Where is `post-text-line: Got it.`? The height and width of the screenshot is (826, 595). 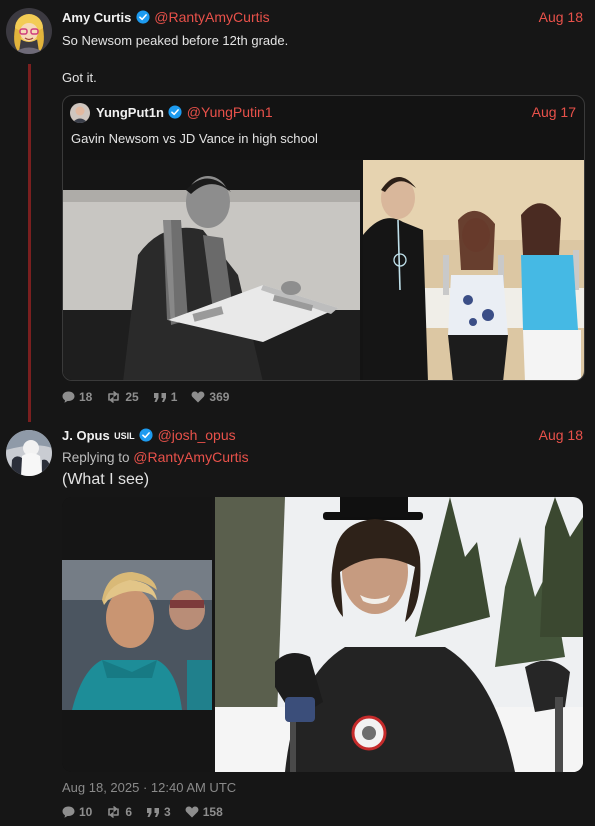
post-text-line: Got it. is located at coordinates (79, 77).